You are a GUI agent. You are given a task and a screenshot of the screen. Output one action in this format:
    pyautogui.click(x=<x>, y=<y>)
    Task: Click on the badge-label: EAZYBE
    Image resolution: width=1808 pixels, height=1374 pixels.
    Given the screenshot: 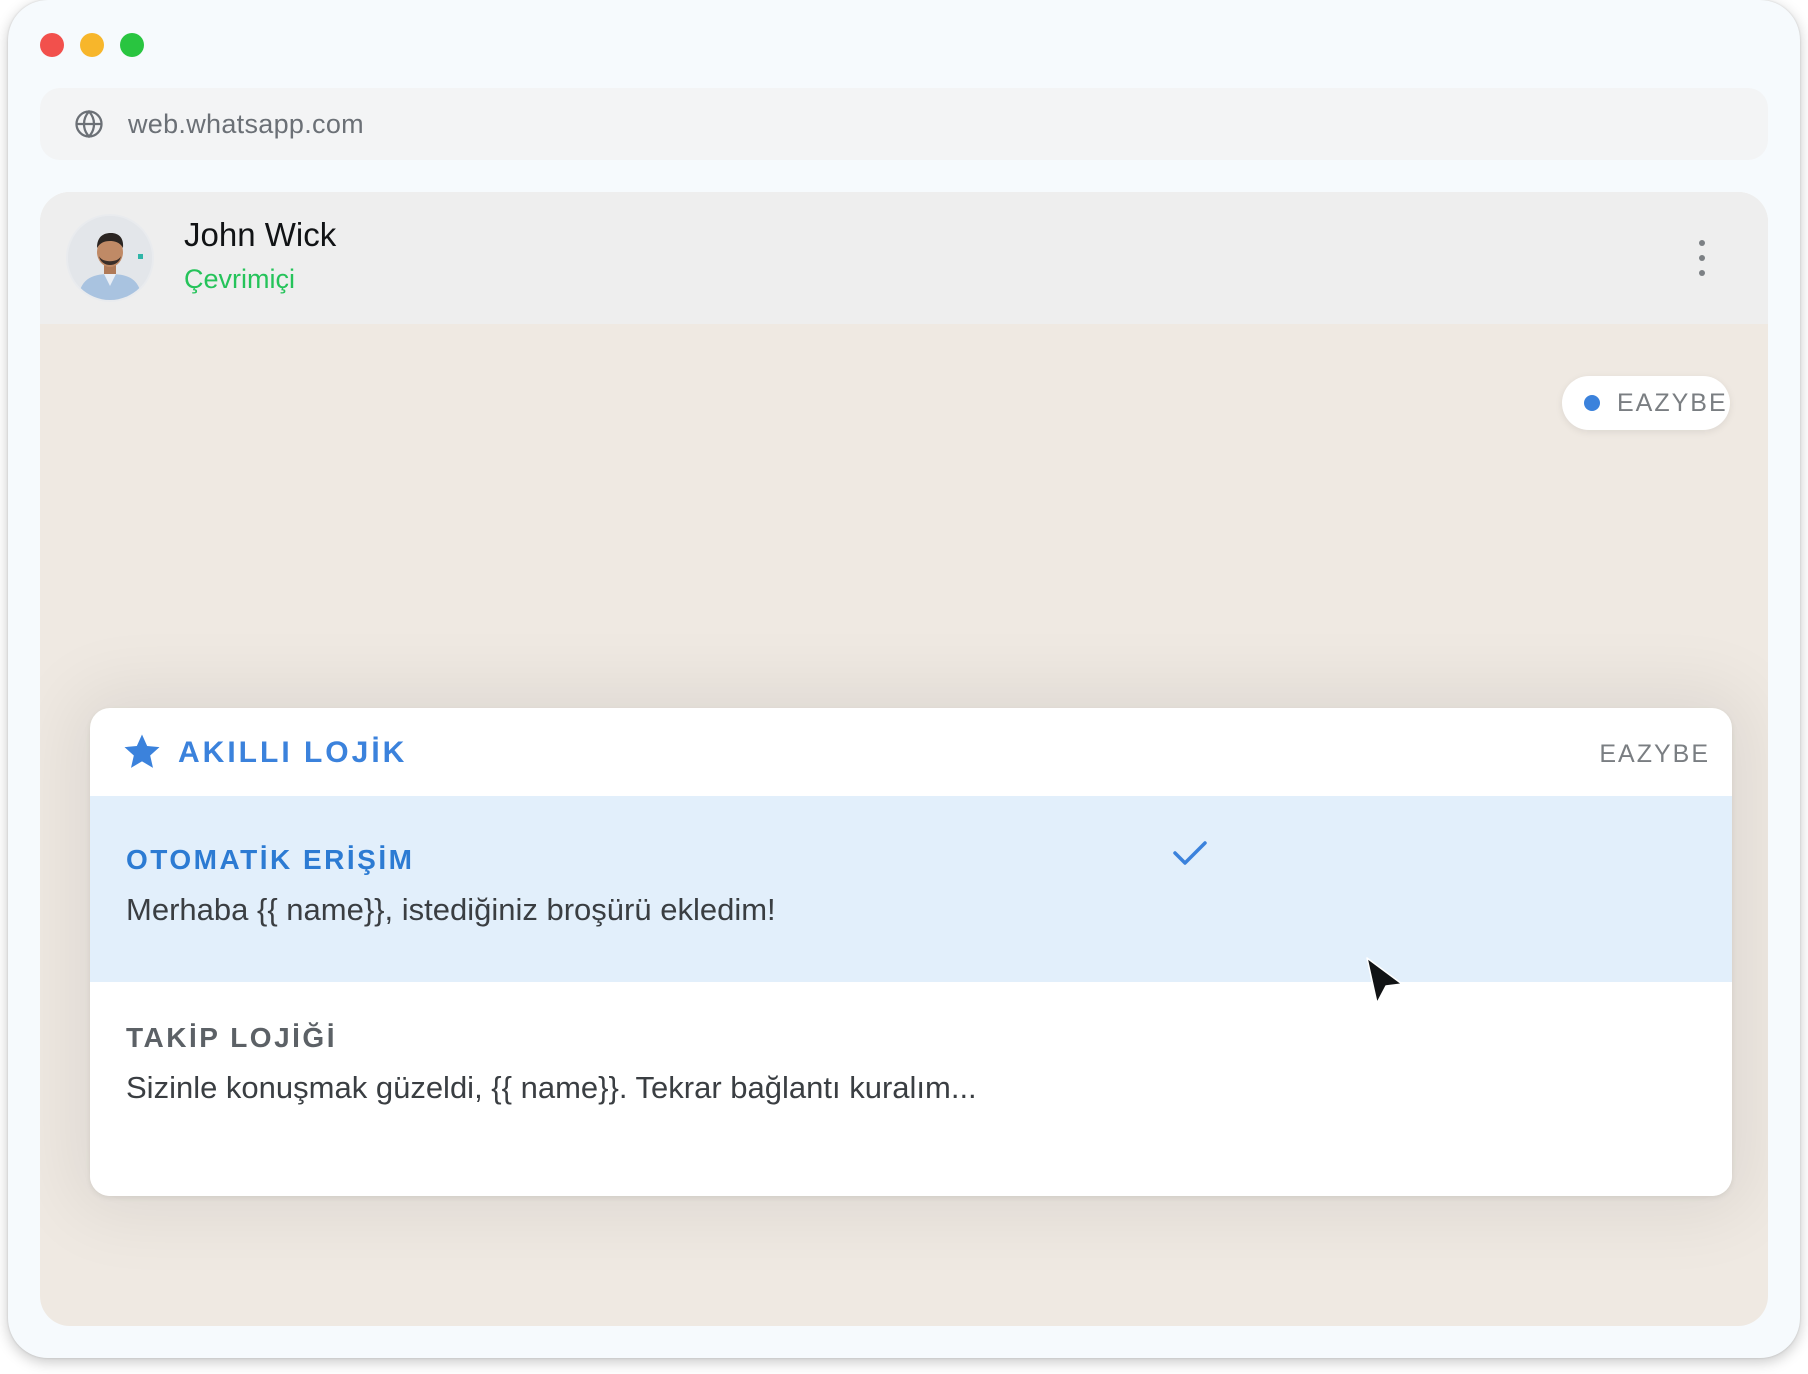 What is the action you would take?
    pyautogui.click(x=1672, y=402)
    